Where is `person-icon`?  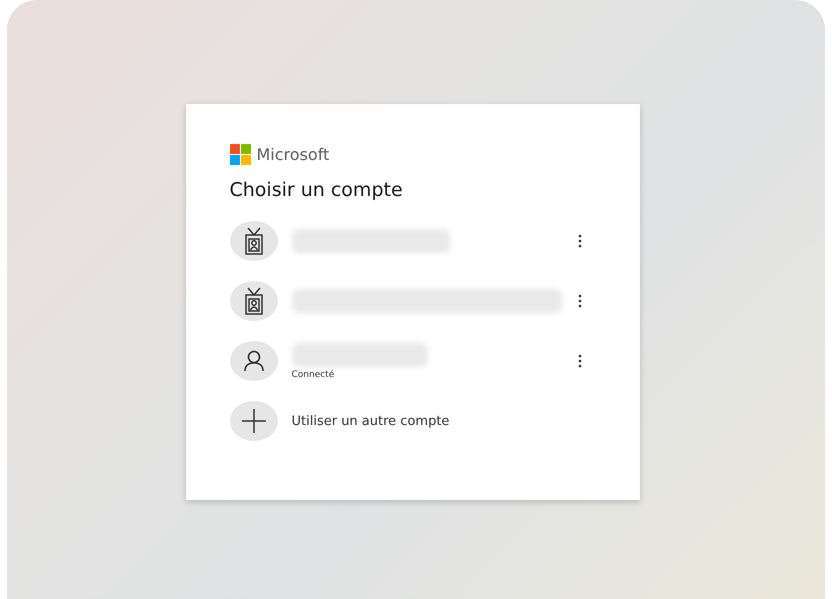
person-icon is located at coordinates (253, 361).